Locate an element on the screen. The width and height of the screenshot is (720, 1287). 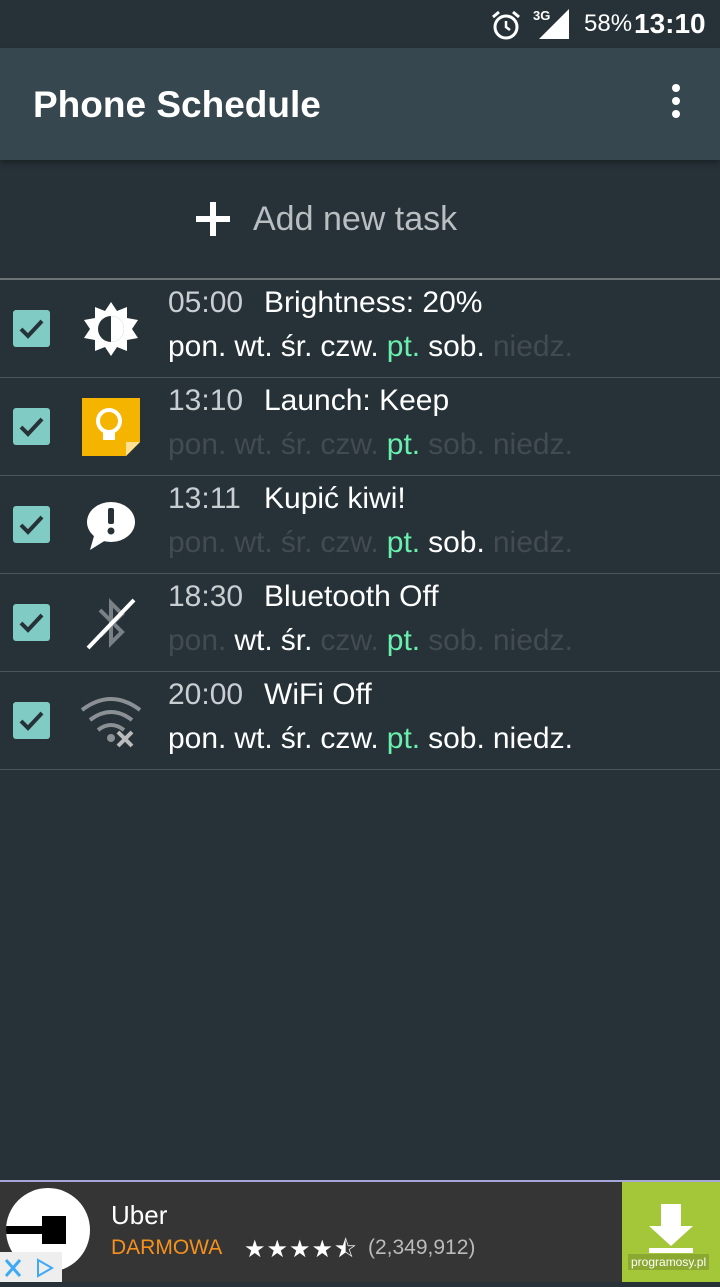
keep-app-icon is located at coordinates (111, 427).